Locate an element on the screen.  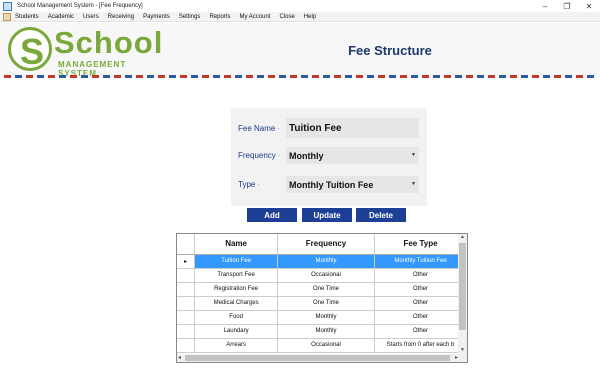
table-header-row: Name Frequency Fee Type is located at coordinates (322, 244).